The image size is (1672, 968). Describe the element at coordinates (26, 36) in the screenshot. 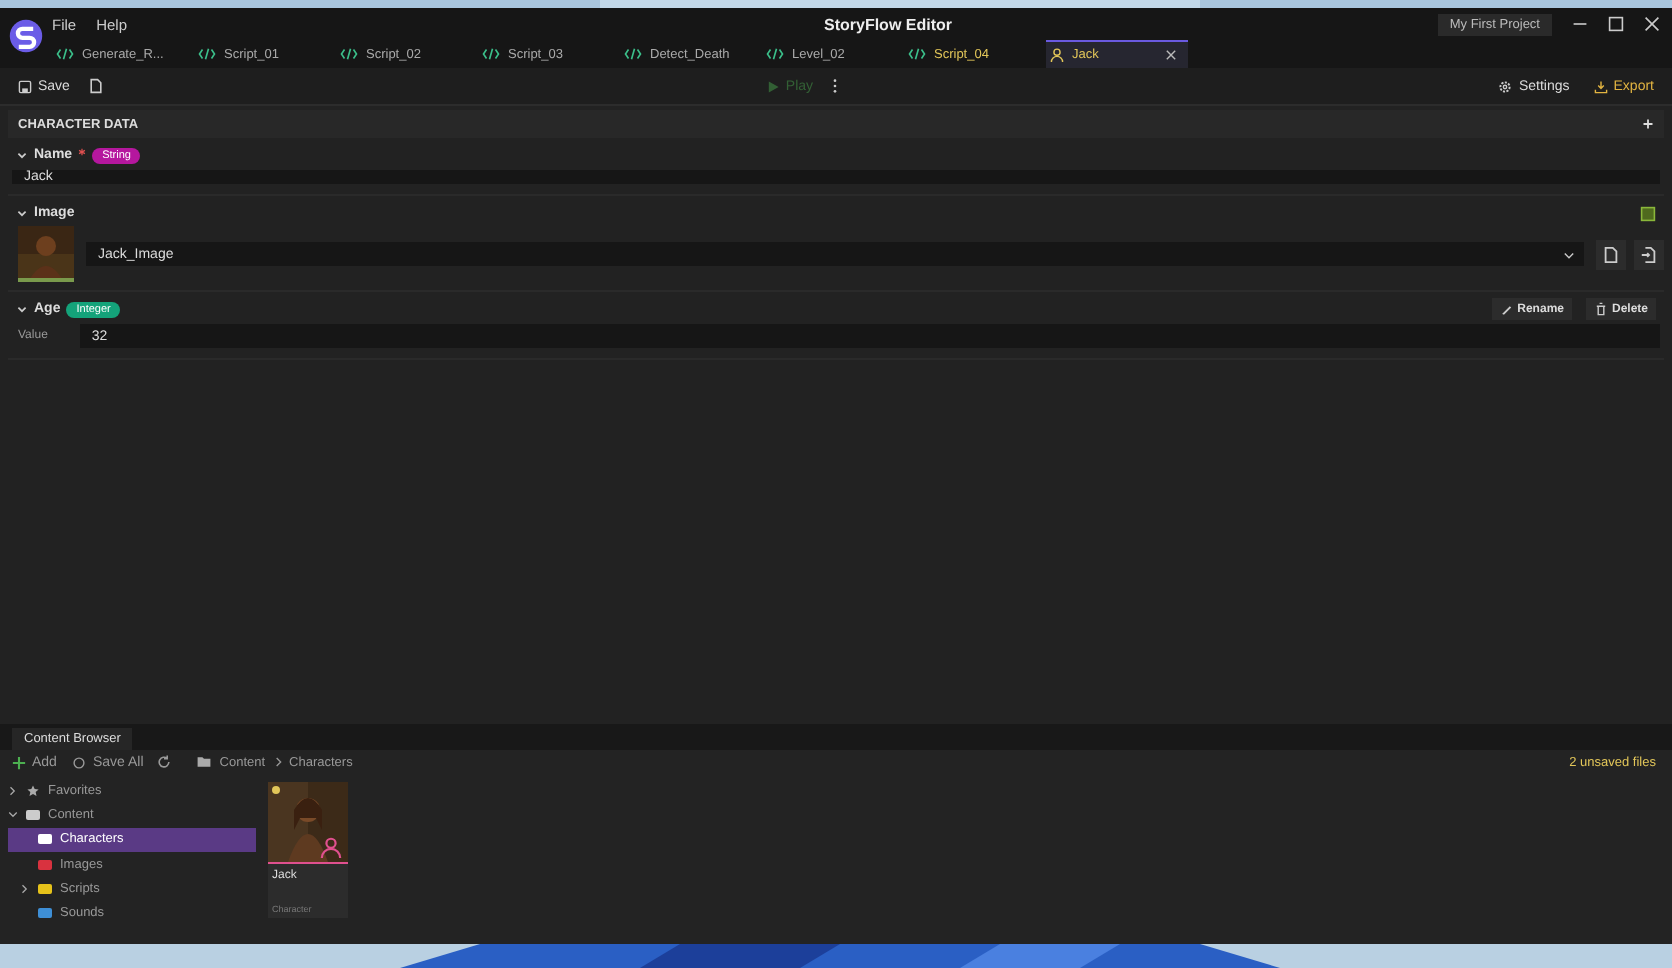

I see `logo-icon` at that location.